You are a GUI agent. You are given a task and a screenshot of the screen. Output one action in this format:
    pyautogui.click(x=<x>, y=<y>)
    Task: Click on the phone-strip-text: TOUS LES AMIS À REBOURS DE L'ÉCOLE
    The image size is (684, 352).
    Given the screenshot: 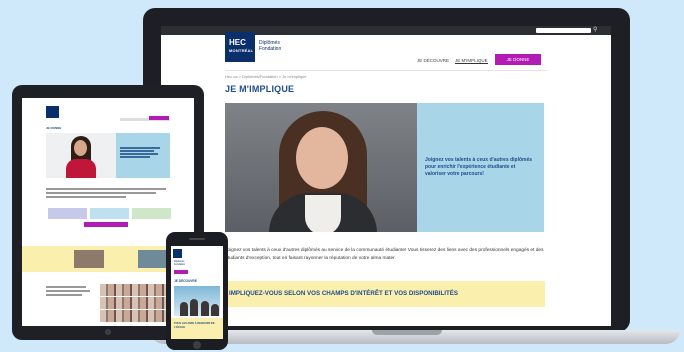 What is the action you would take?
    pyautogui.click(x=194, y=325)
    